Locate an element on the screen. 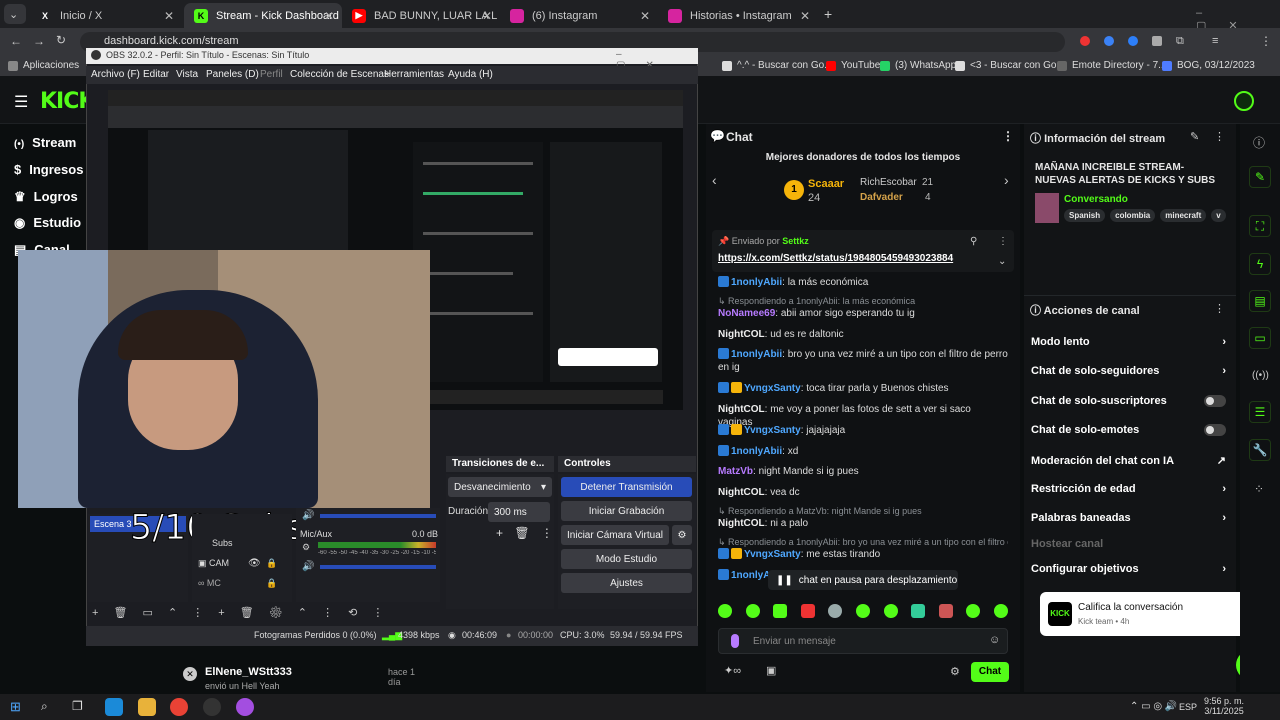 This screenshot has height=720, width=1280. tab-instagram-stories: Historias • Instagram ✕ is located at coordinates (738, 15).